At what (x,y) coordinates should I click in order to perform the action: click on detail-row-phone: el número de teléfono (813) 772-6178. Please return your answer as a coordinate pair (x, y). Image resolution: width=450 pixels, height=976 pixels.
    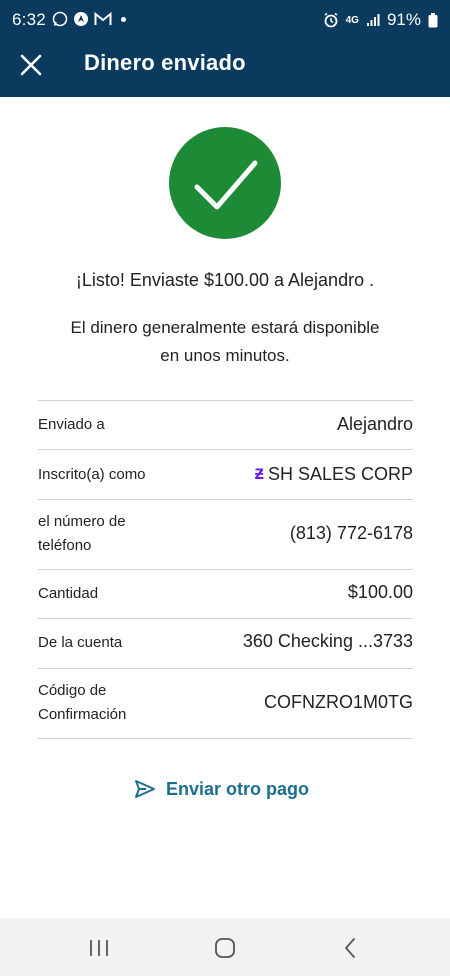
    Looking at the image, I should click on (225, 535).